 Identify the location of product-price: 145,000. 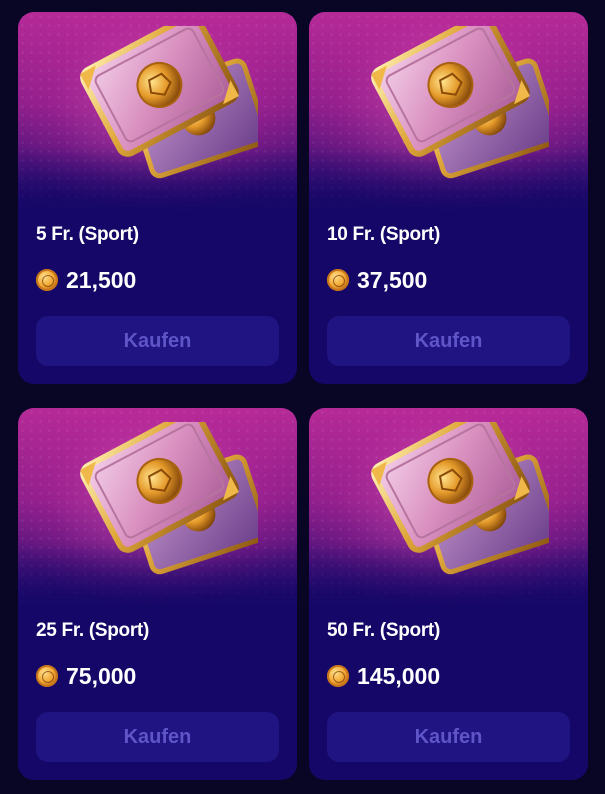
(399, 675).